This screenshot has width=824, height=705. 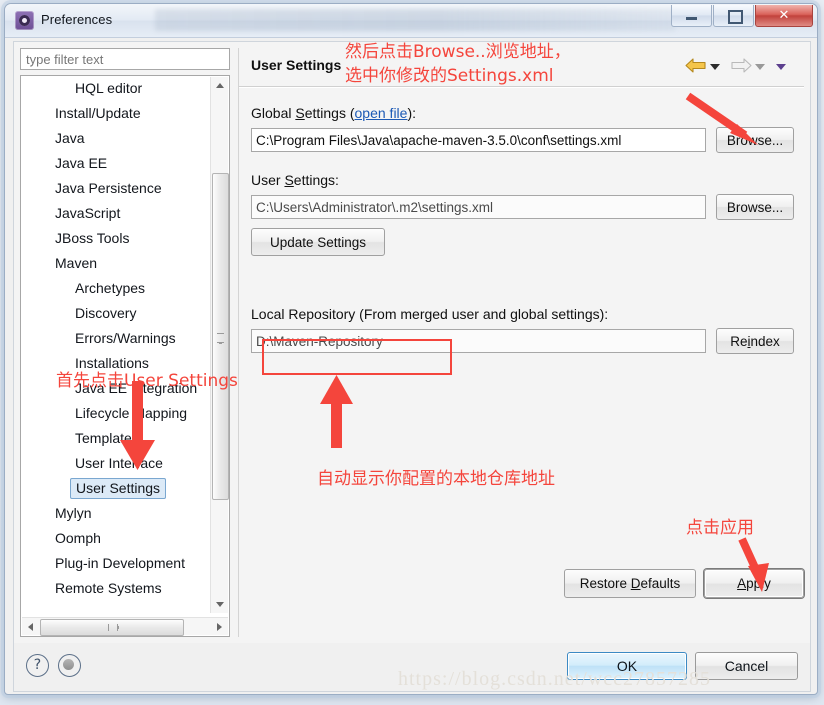 I want to click on tree-item-label: Oomph, so click(x=78, y=538).